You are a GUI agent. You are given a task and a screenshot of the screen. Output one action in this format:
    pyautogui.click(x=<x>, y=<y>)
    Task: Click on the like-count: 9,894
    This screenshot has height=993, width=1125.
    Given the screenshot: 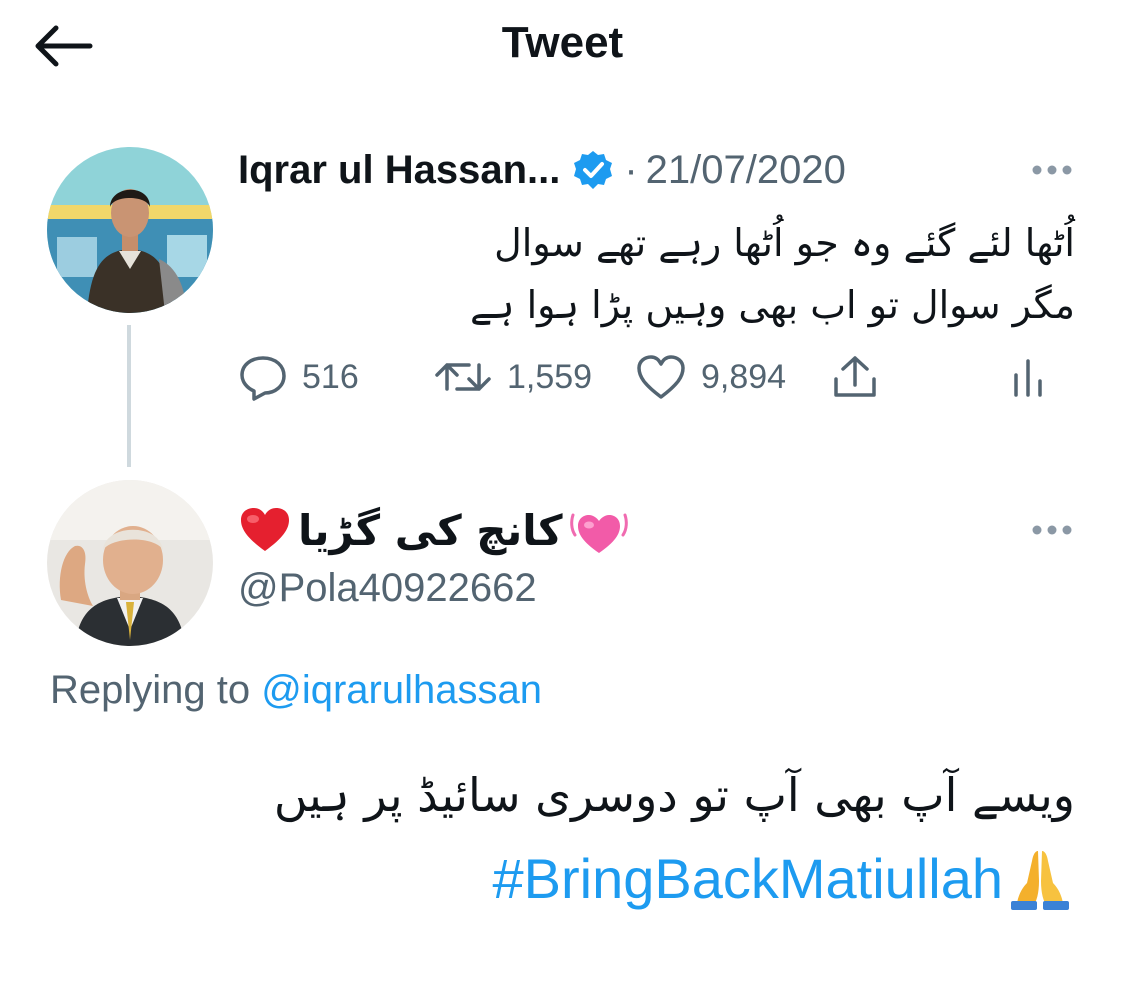 What is the action you would take?
    pyautogui.click(x=744, y=376)
    